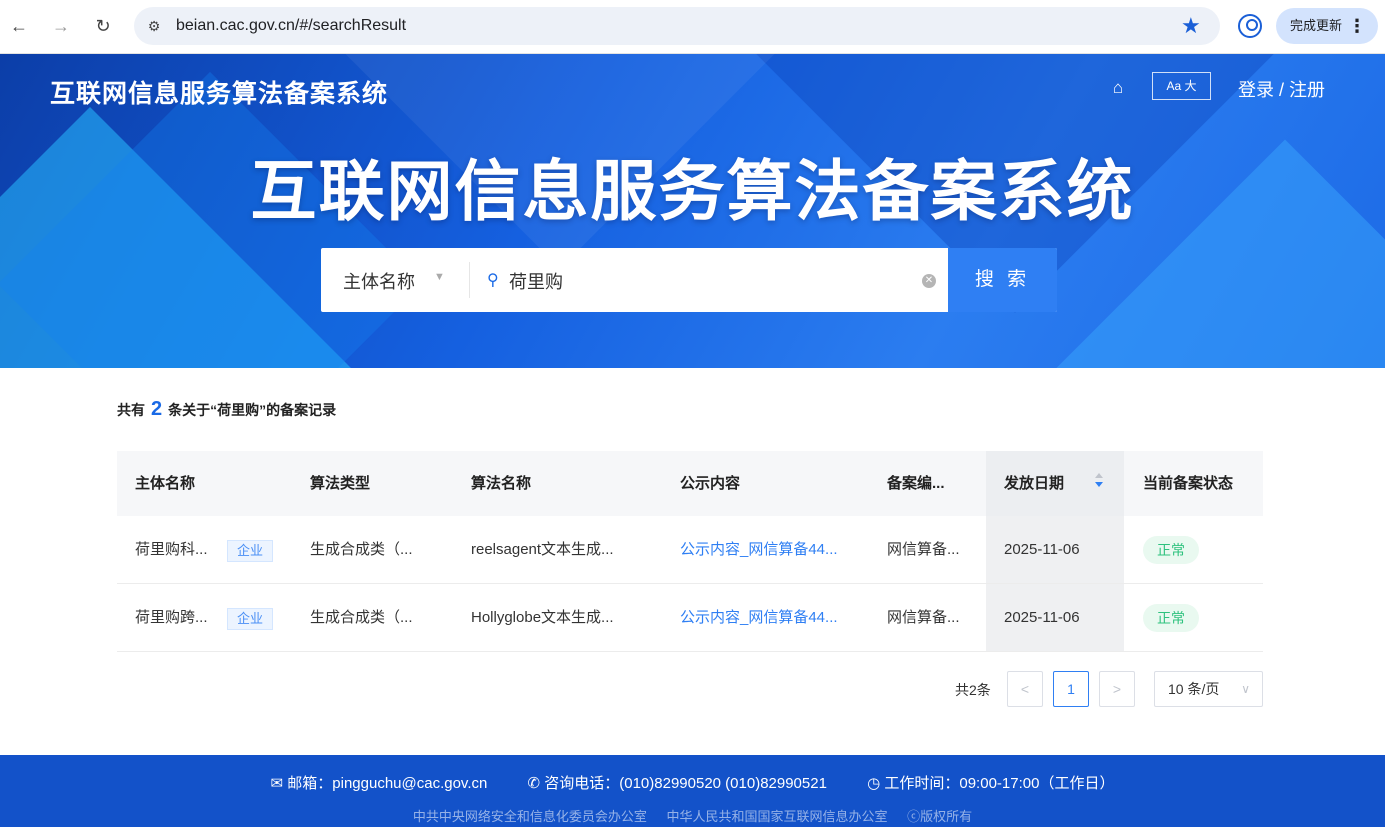 Image resolution: width=1385 pixels, height=827 pixels. Describe the element at coordinates (536, 281) in the screenshot. I see `search-input: 荷里购` at that location.